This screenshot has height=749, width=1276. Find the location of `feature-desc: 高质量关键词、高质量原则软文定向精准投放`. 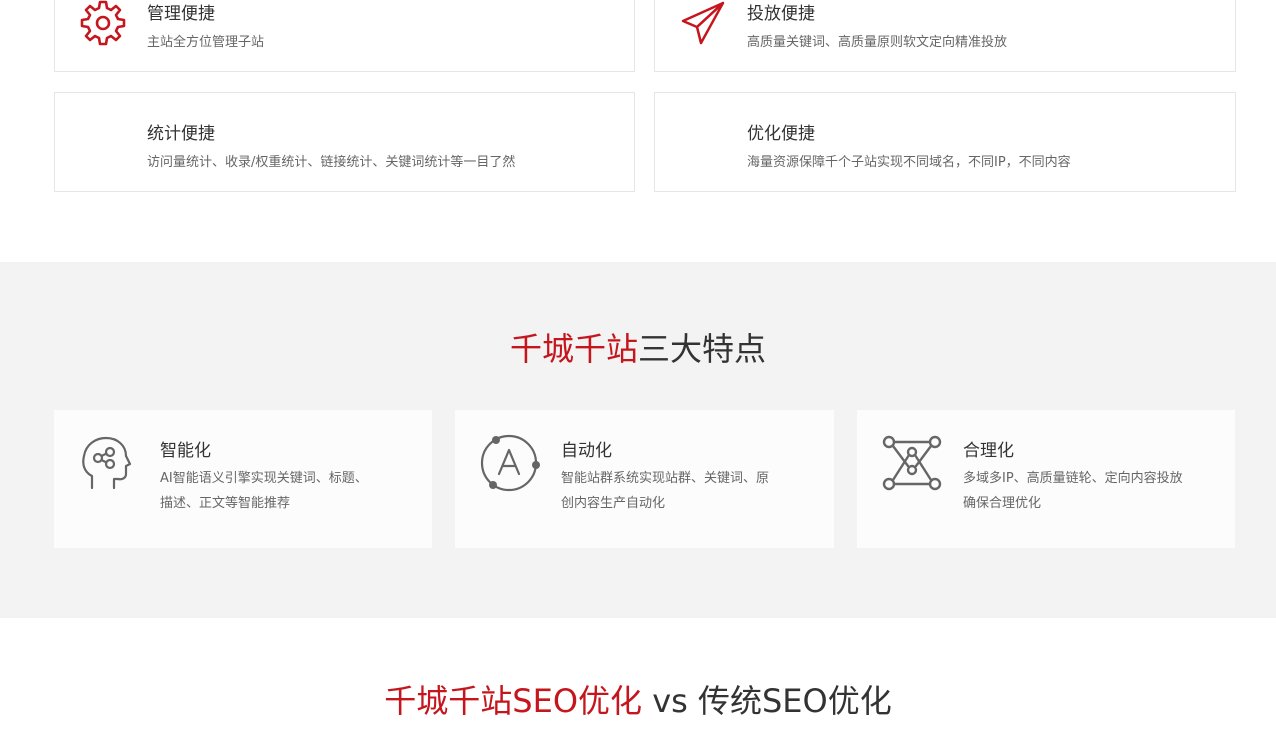

feature-desc: 高质量关键词、高质量原则软文定向精准投放 is located at coordinates (877, 42).